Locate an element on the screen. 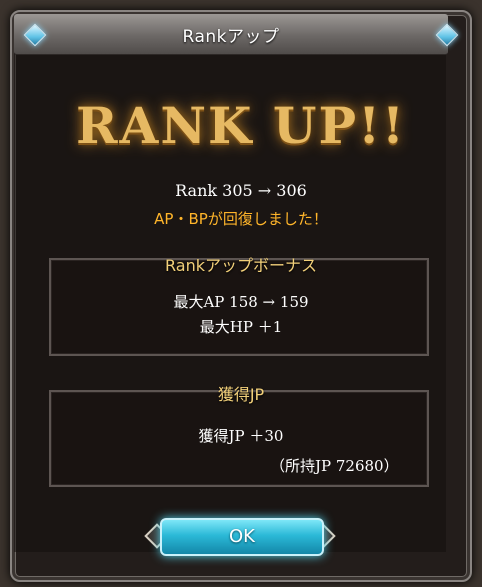 This screenshot has width=482, height=587. max-ap-line: 最大AP 158 → 159 is located at coordinates (241, 302).